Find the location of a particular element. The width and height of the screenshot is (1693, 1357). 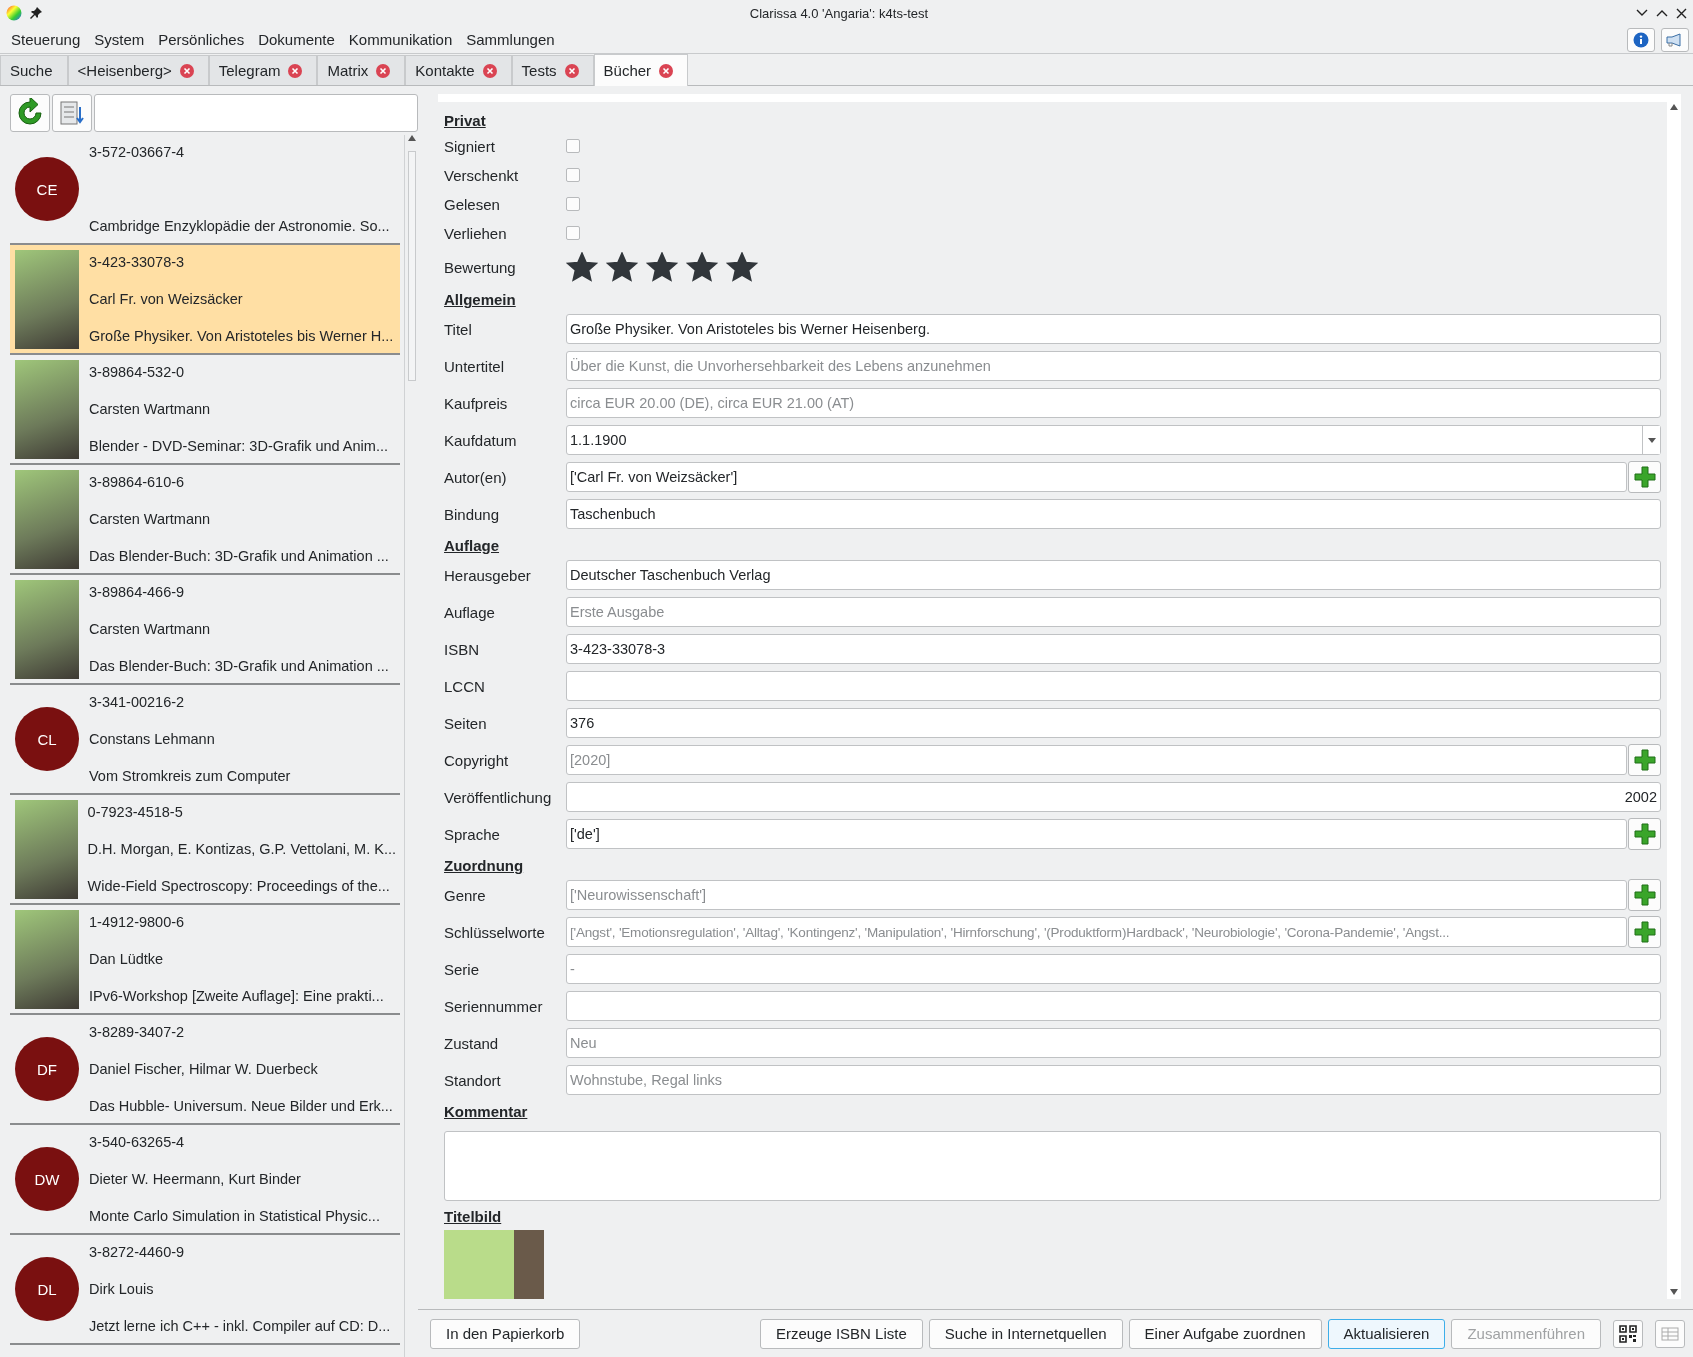

qr-code-button is located at coordinates (1628, 1333).